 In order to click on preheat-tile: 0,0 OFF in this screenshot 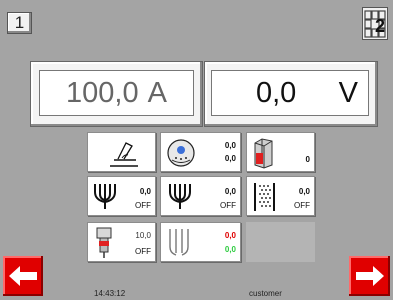, I will do `click(121, 196)`.